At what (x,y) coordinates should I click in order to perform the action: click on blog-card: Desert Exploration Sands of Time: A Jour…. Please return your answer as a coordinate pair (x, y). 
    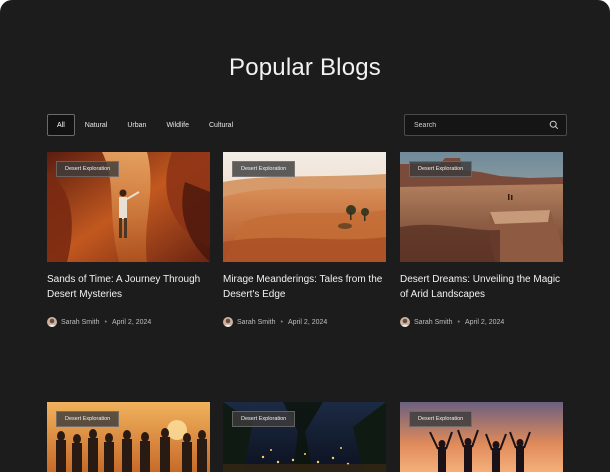
    Looking at the image, I should click on (128, 239).